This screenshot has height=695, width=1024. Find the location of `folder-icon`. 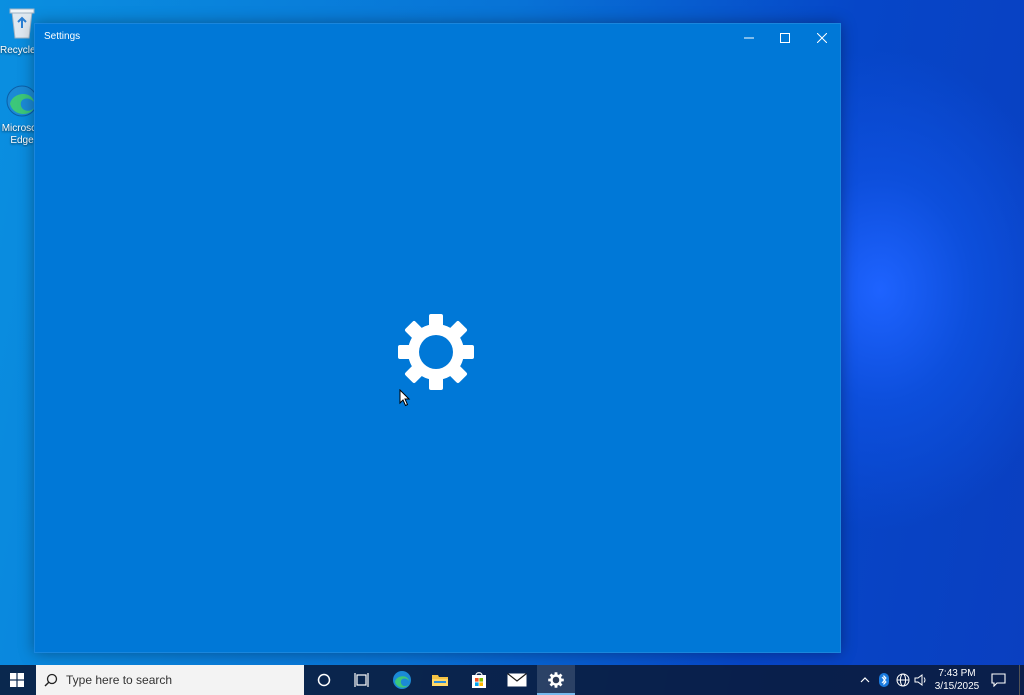

folder-icon is located at coordinates (440, 680).